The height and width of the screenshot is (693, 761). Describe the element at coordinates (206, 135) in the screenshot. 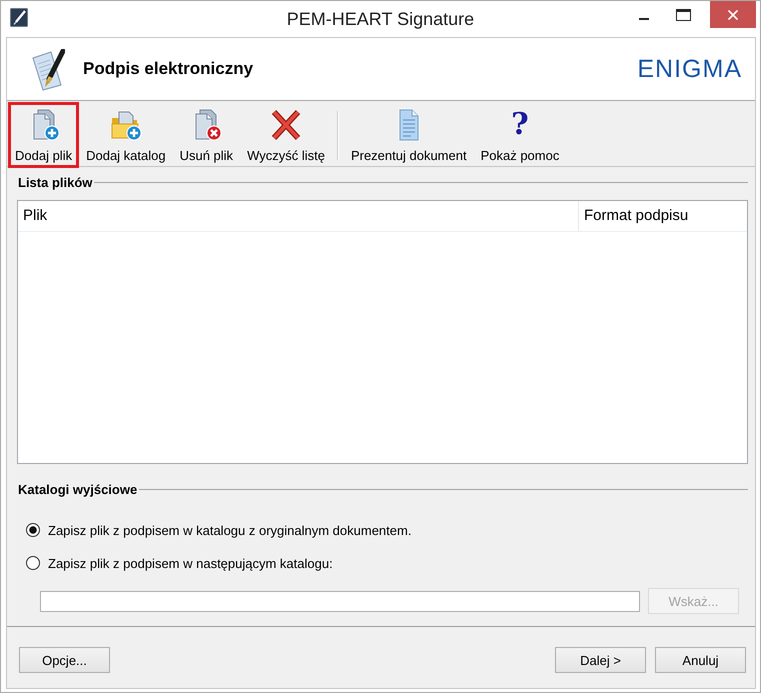

I see `toolbar-button: Usuń plik` at that location.